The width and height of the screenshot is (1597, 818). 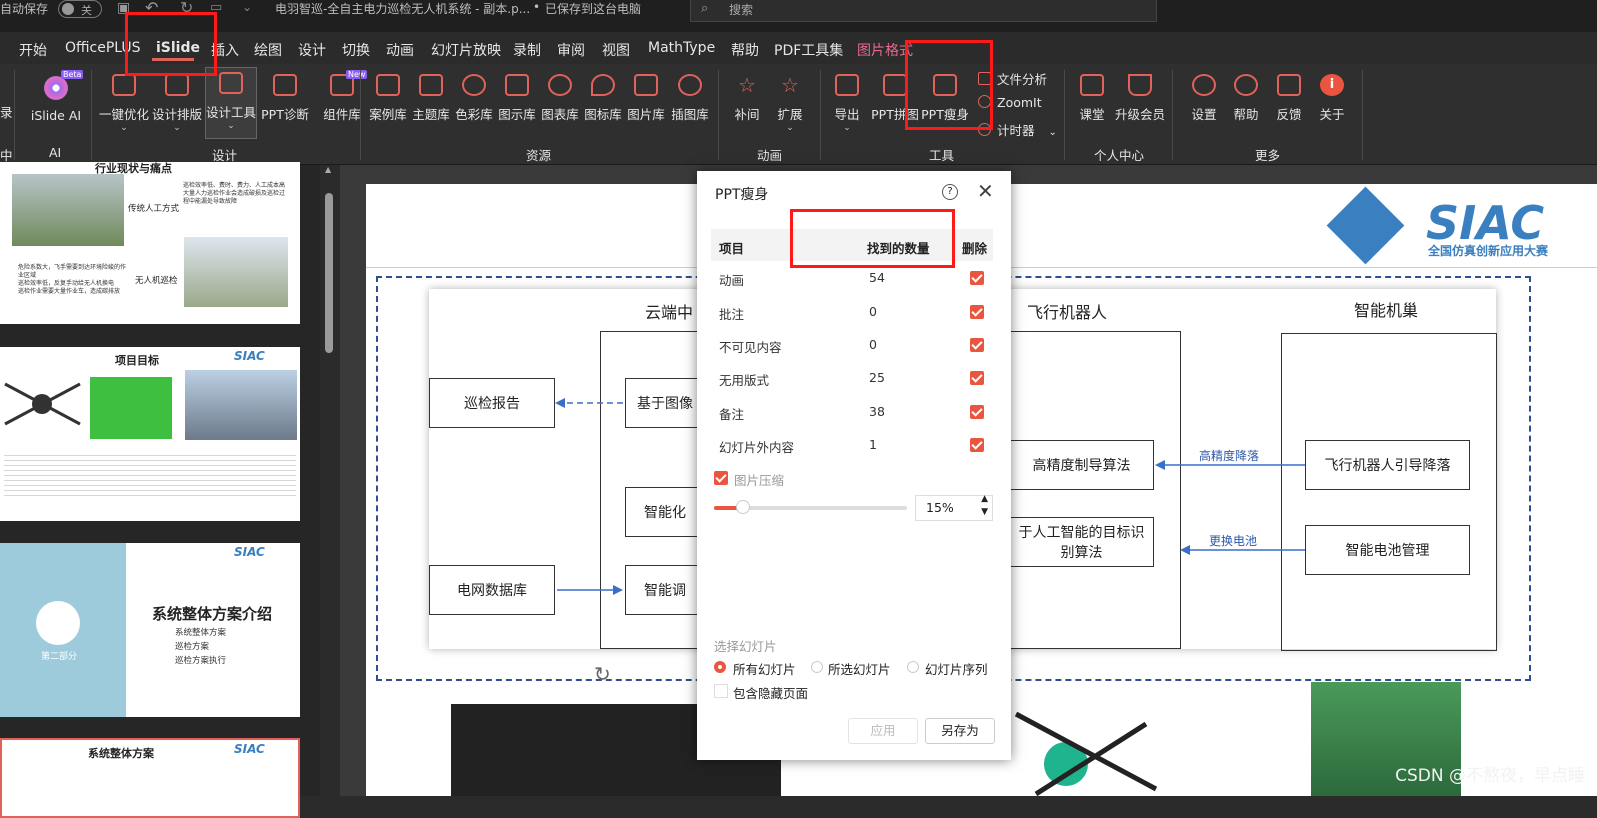 What do you see at coordinates (329, 480) in the screenshot?
I see `thumbnail-scrollbar: ▲` at bounding box center [329, 480].